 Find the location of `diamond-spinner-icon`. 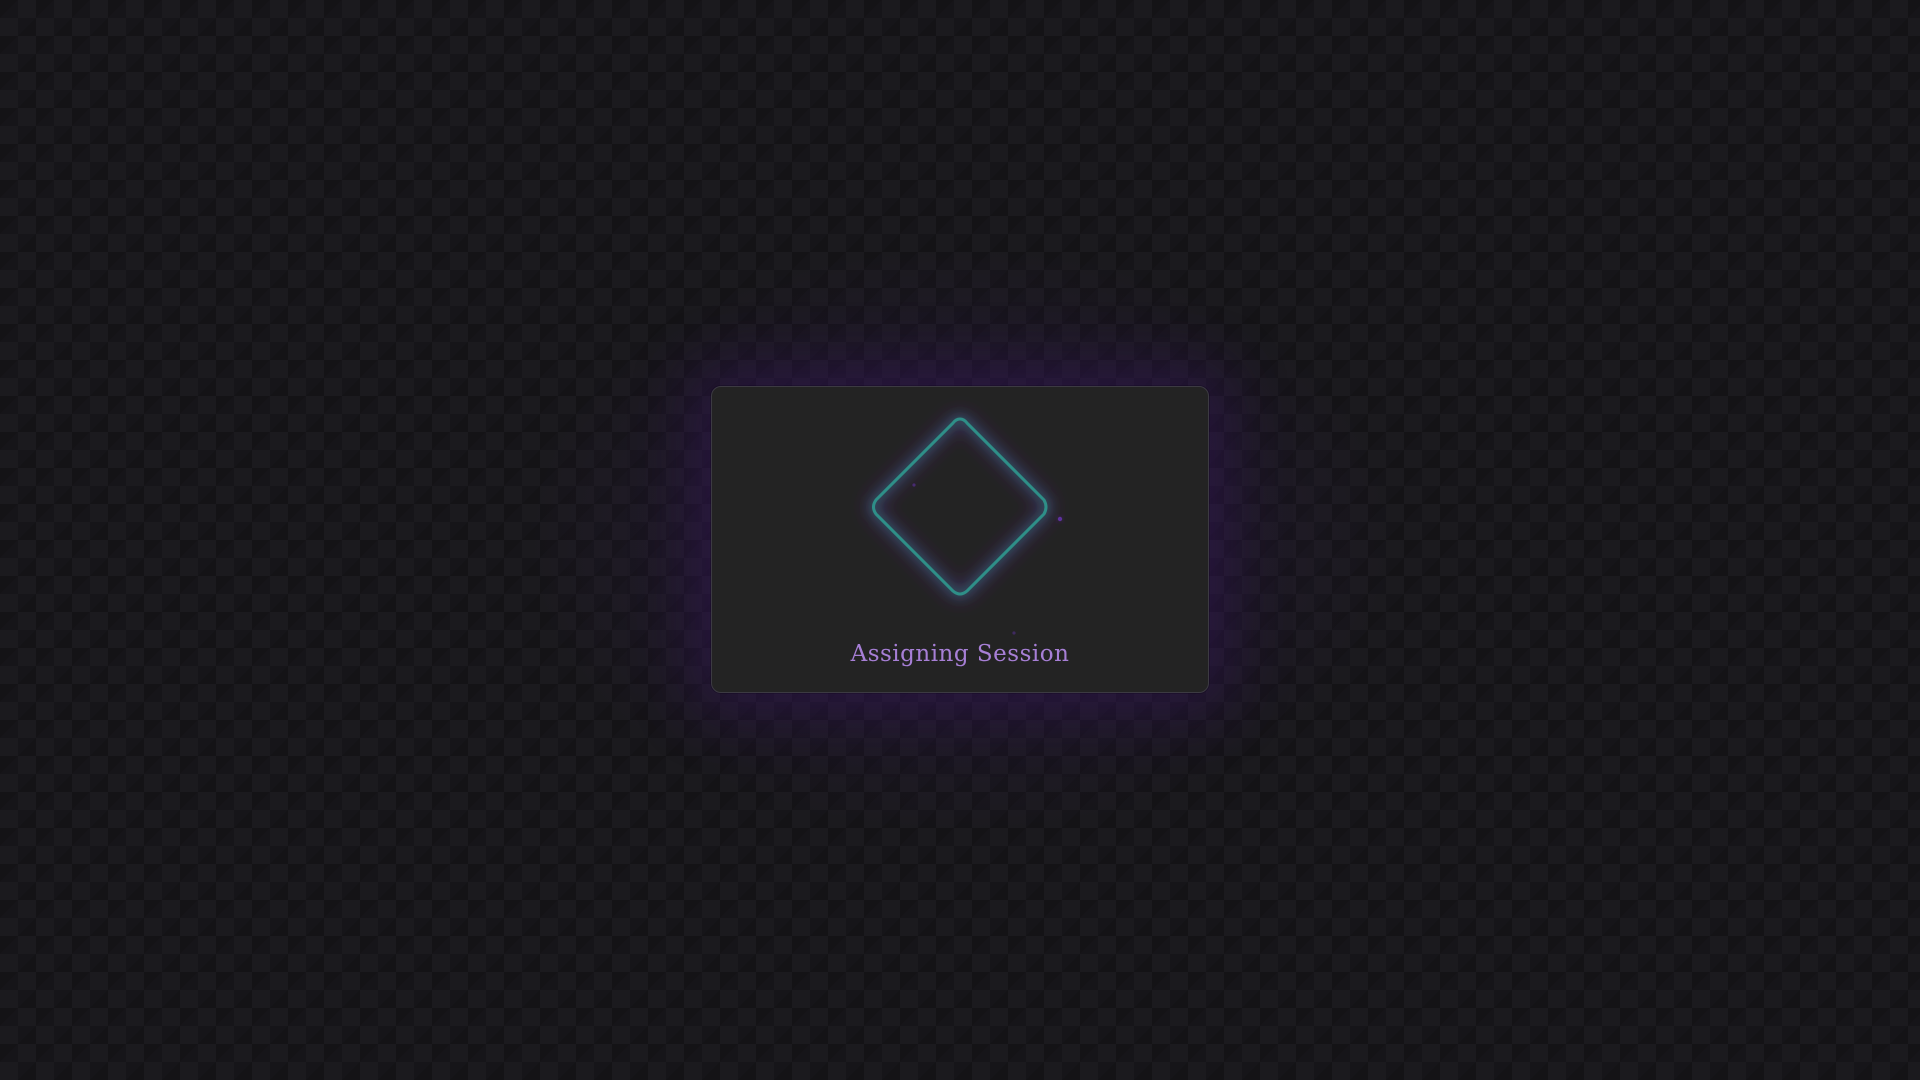

diamond-spinner-icon is located at coordinates (965, 524).